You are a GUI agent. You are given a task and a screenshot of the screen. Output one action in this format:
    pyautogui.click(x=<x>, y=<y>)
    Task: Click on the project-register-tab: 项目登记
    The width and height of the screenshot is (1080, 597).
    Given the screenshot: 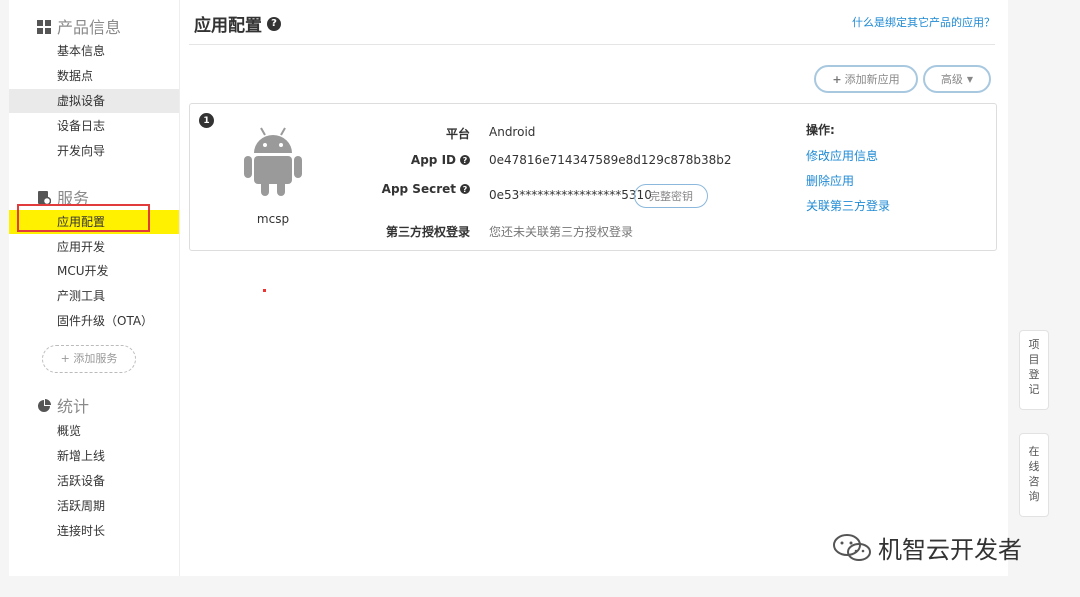 What is the action you would take?
    pyautogui.click(x=1034, y=370)
    